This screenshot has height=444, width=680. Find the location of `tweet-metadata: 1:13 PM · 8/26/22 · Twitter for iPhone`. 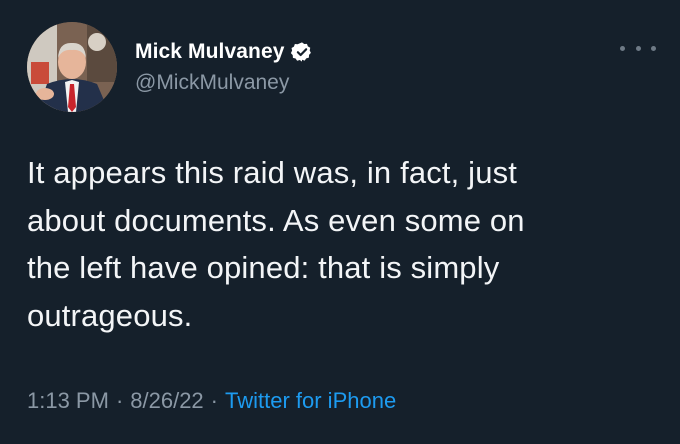

tweet-metadata: 1:13 PM · 8/26/22 · Twitter for iPhone is located at coordinates (211, 401).